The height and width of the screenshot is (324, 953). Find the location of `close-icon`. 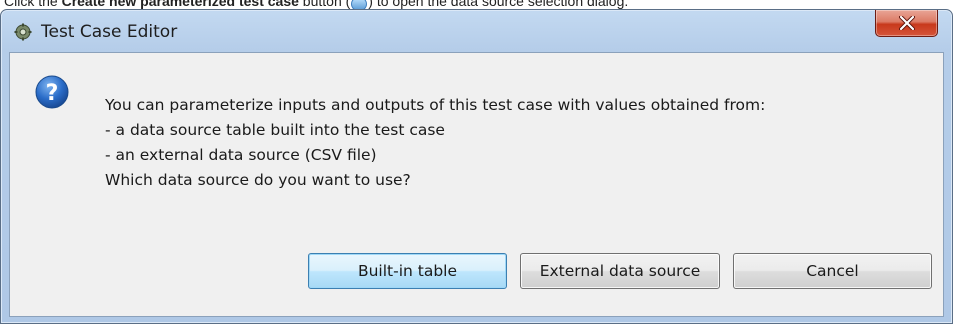

close-icon is located at coordinates (907, 23).